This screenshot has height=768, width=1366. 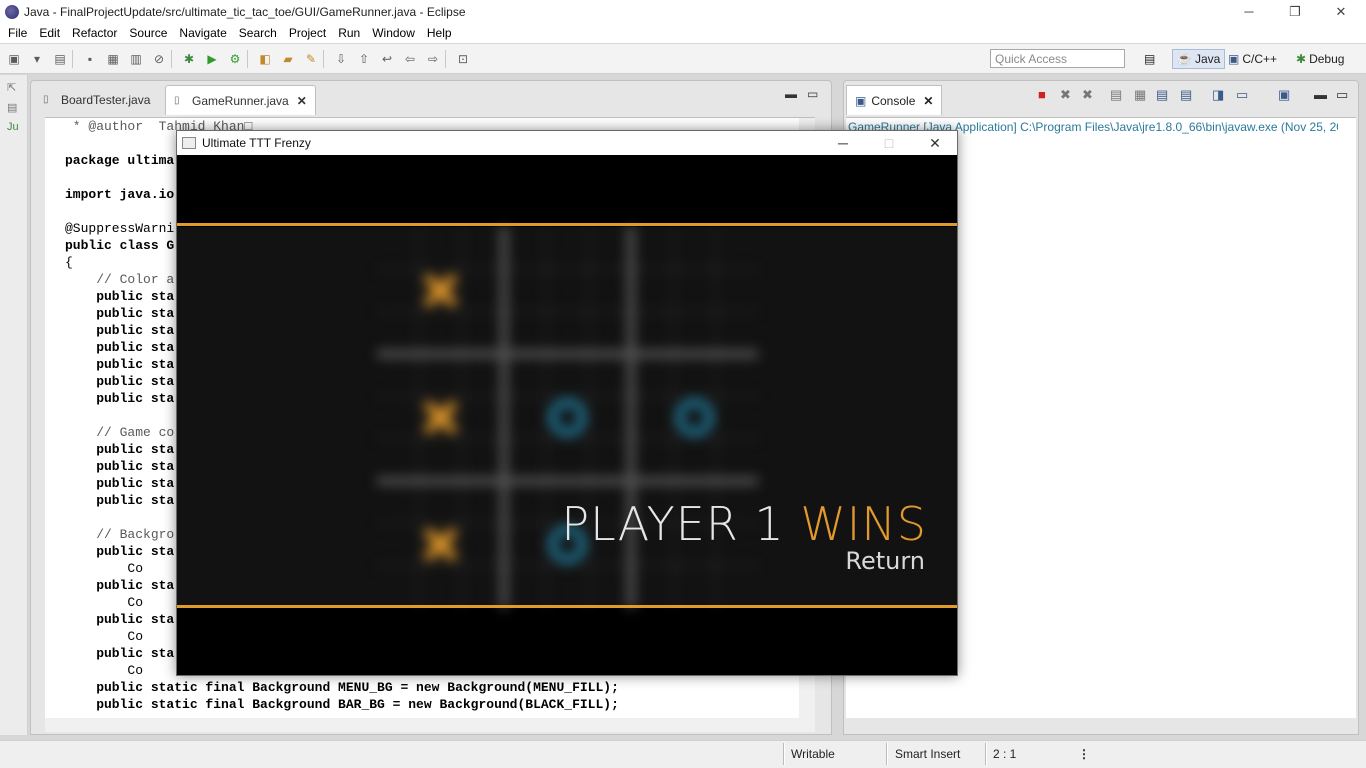 What do you see at coordinates (1042, 94) in the screenshot?
I see `terminate-icon: ■` at bounding box center [1042, 94].